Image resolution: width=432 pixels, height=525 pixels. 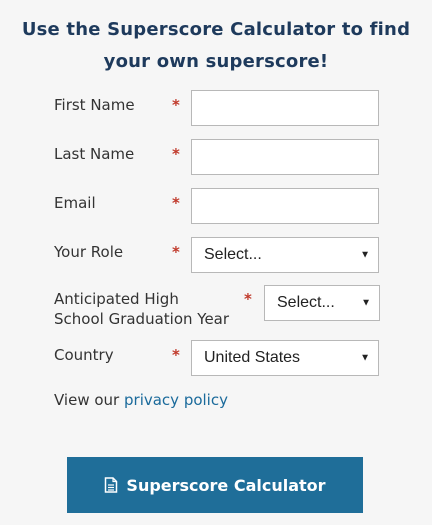 I want to click on email-required-mark: *, so click(x=176, y=203).